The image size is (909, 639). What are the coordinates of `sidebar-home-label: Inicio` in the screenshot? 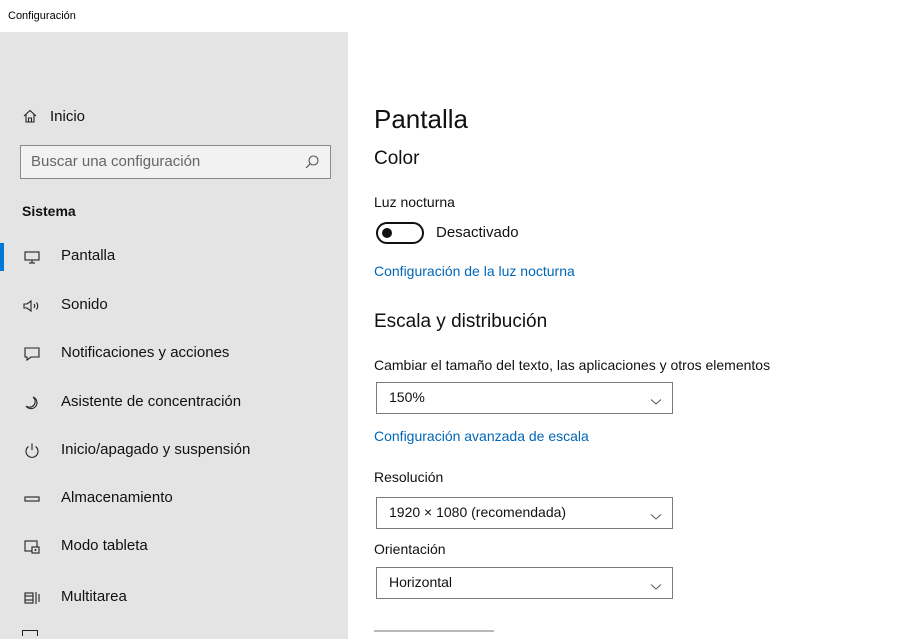 It's located at (68, 116).